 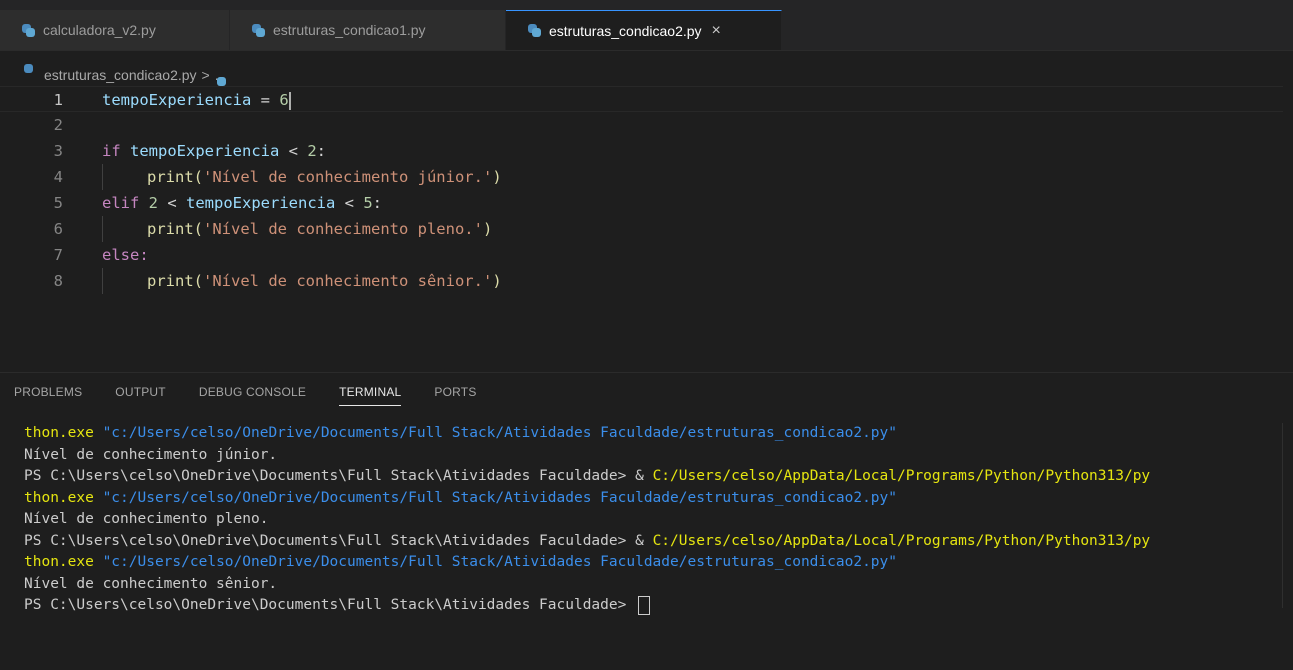 I want to click on code-operator: =, so click(x=265, y=100).